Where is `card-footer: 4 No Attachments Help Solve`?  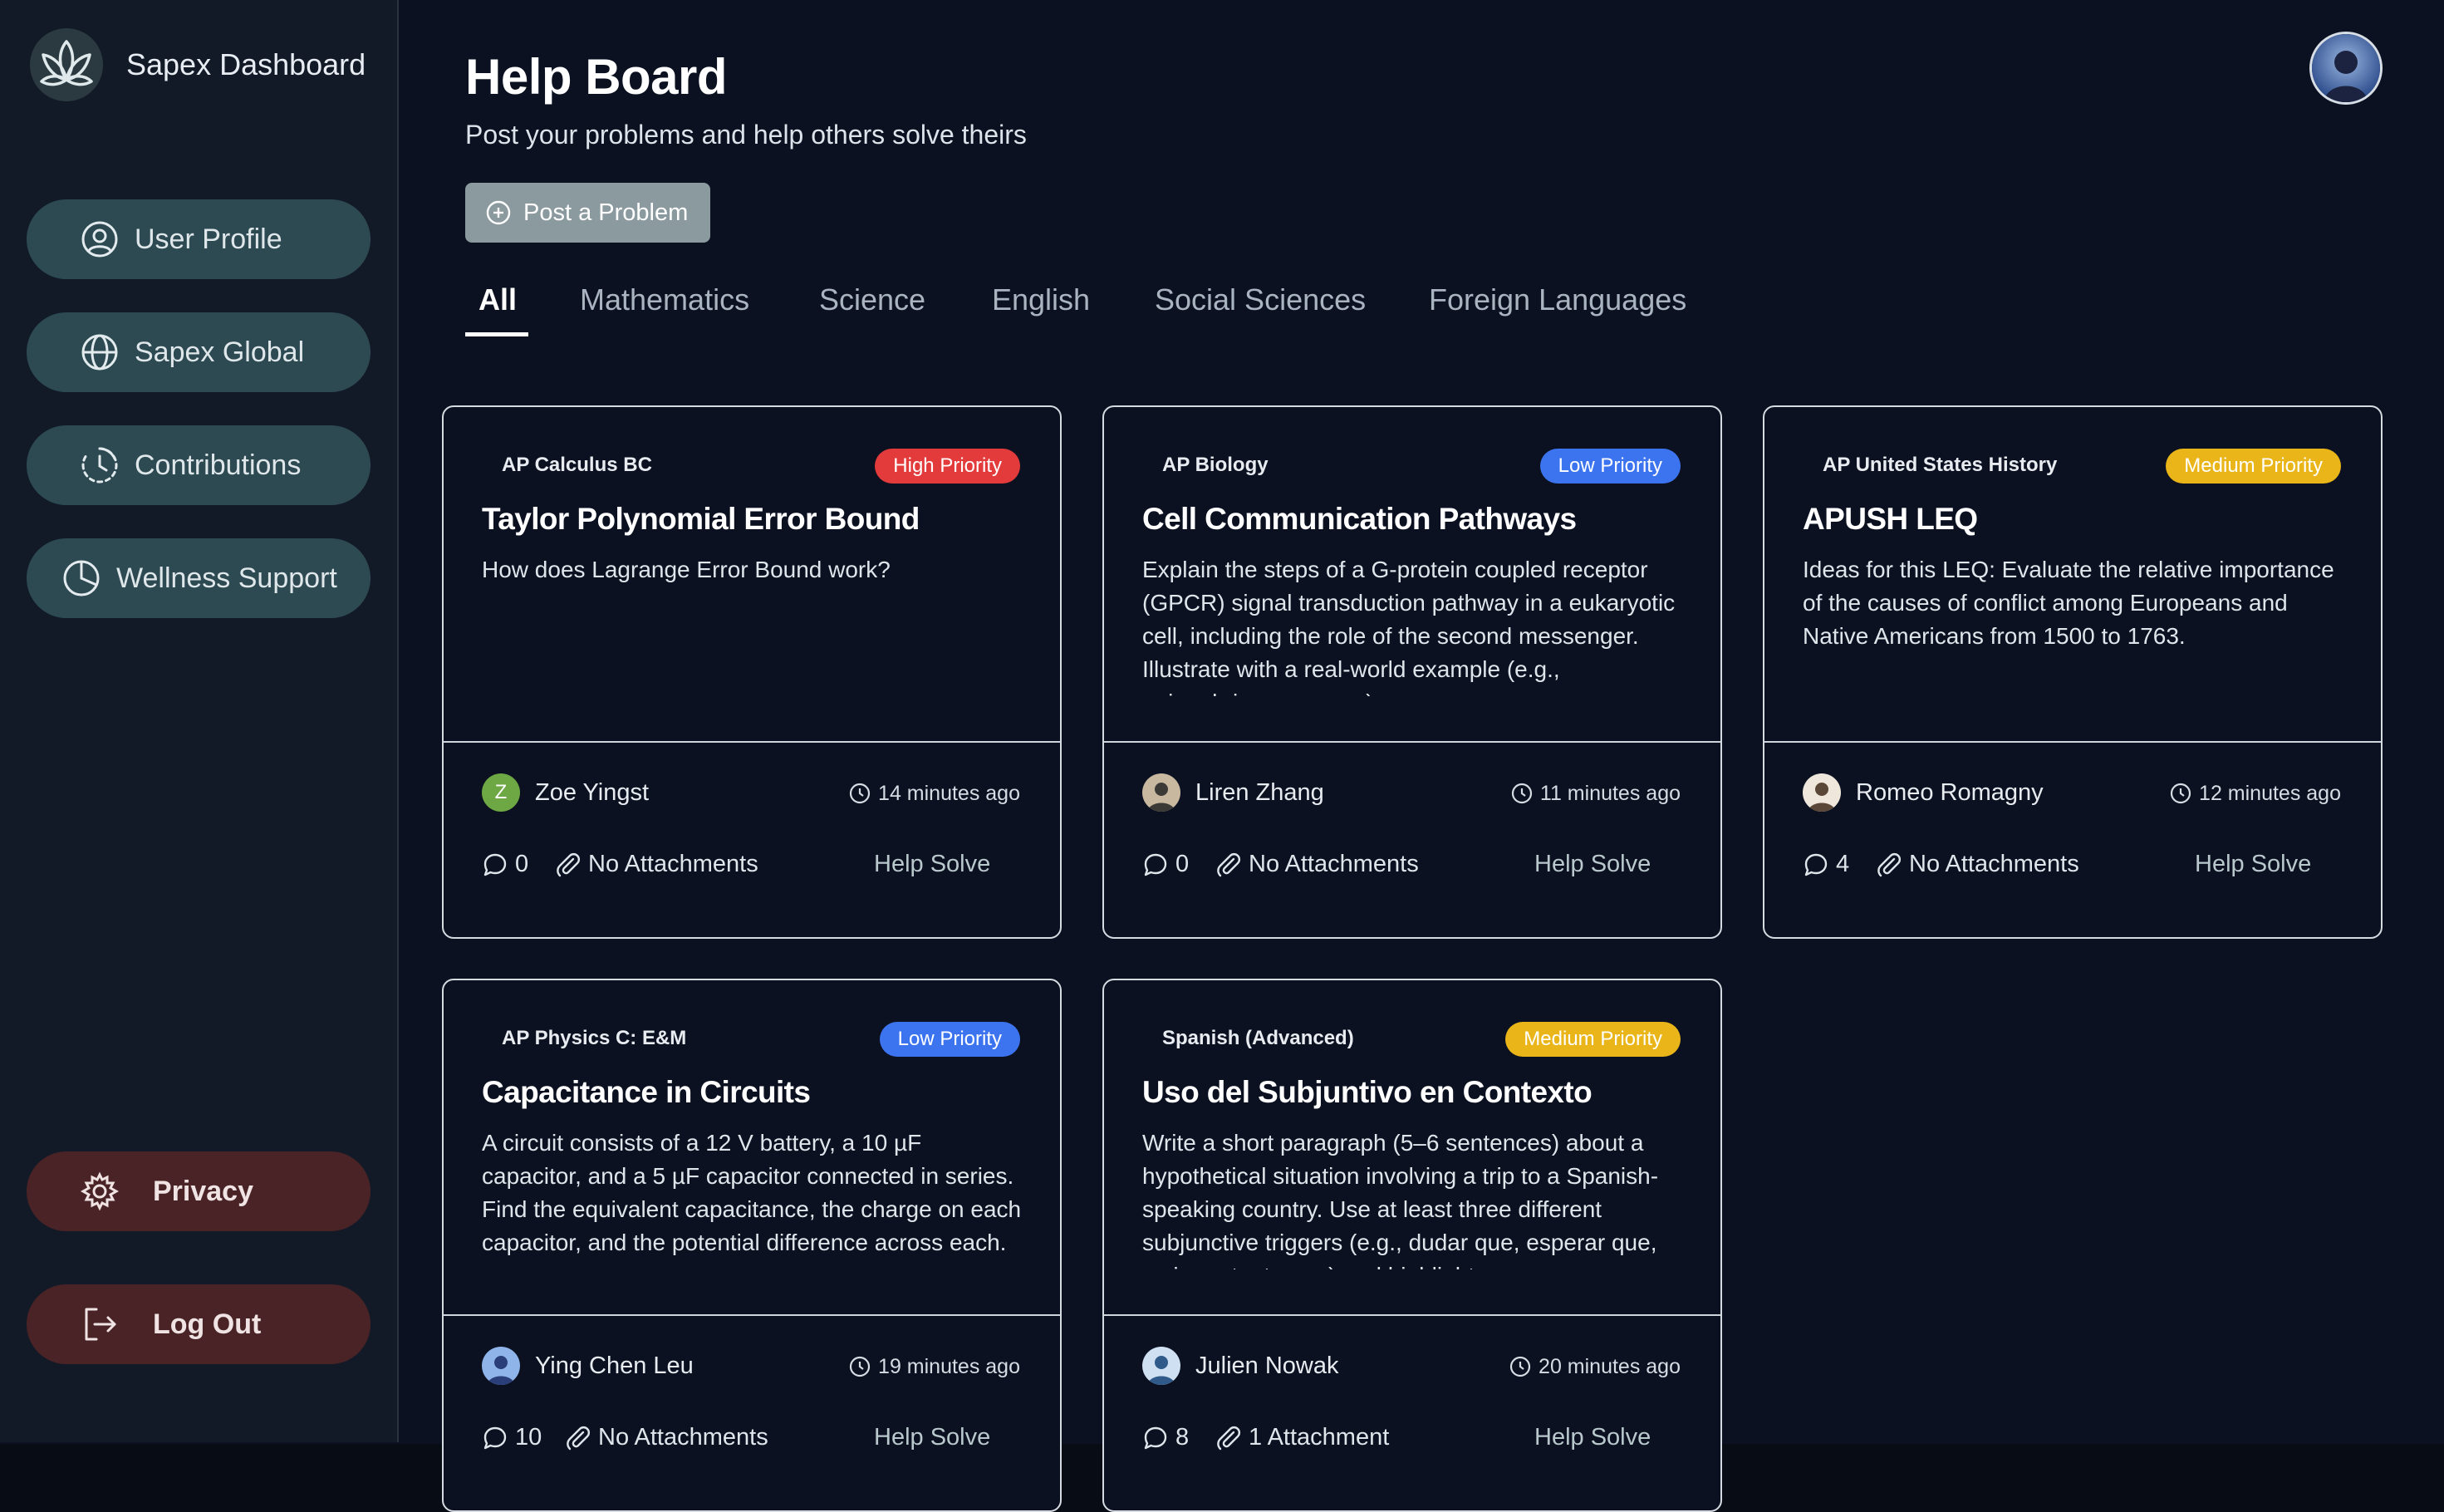
card-footer: 4 No Attachments Help Solve is located at coordinates (2073, 866).